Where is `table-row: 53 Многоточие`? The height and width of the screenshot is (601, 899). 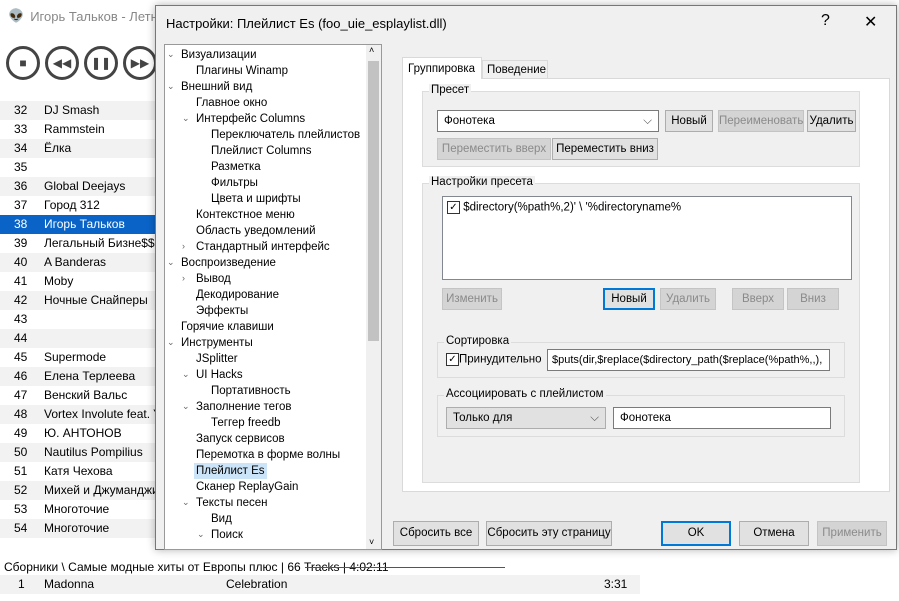 table-row: 53 Многоточие is located at coordinates (77, 509).